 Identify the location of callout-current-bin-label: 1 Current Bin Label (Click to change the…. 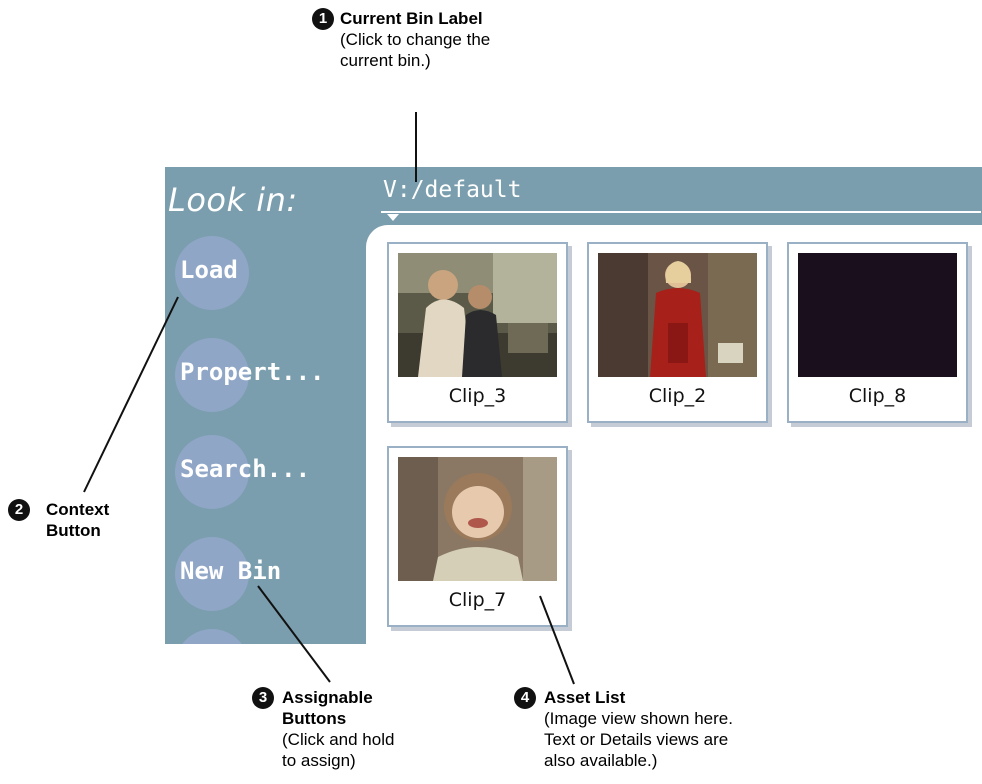
(412, 39).